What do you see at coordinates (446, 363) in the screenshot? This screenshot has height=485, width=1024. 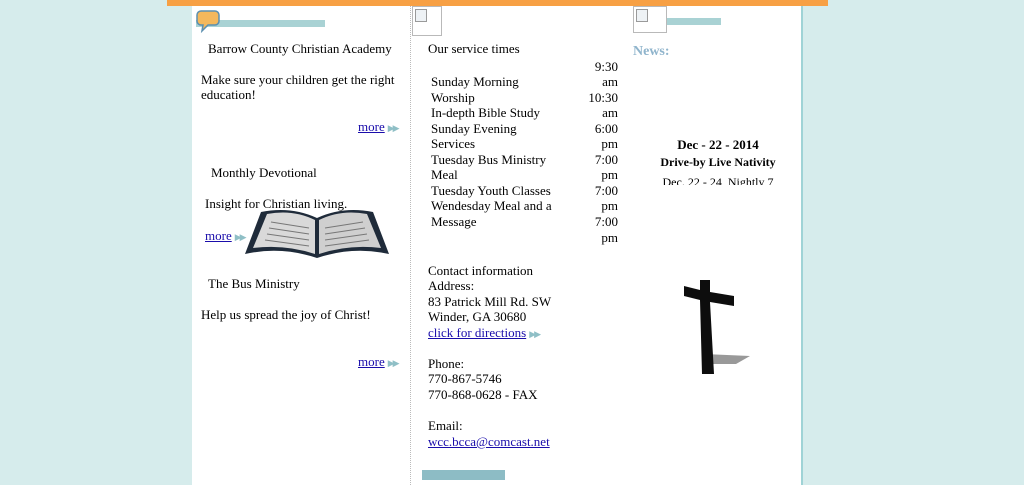 I see `phone-label: Phone:` at bounding box center [446, 363].